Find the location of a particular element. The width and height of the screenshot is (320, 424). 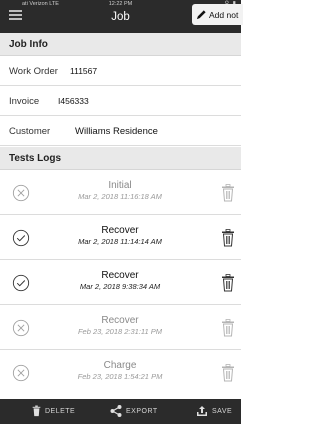

customer-row: Customer Williams Residence is located at coordinates (120, 131).